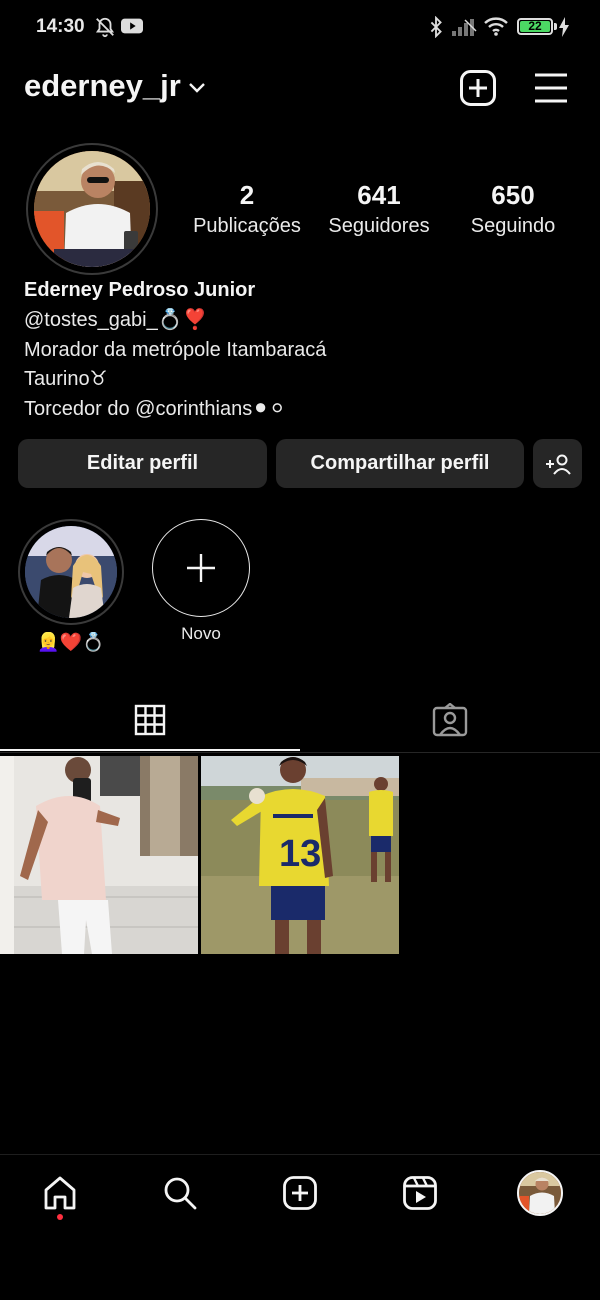  Describe the element at coordinates (247, 226) in the screenshot. I see `stat-posts-label: Publicações` at that location.